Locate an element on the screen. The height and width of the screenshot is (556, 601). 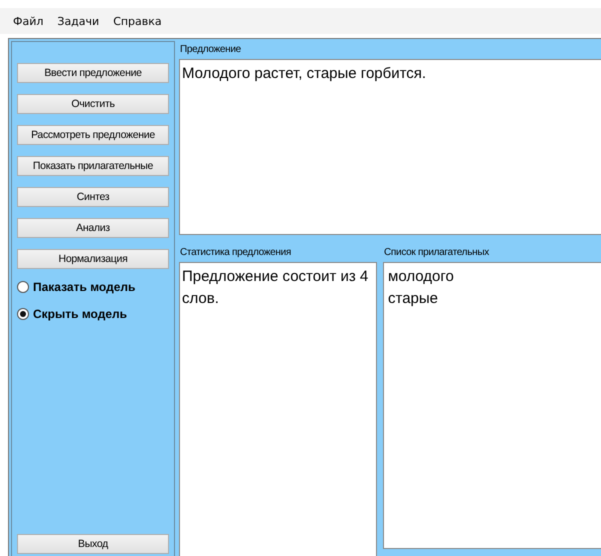
field-label: Статистика предложения is located at coordinates (236, 252).